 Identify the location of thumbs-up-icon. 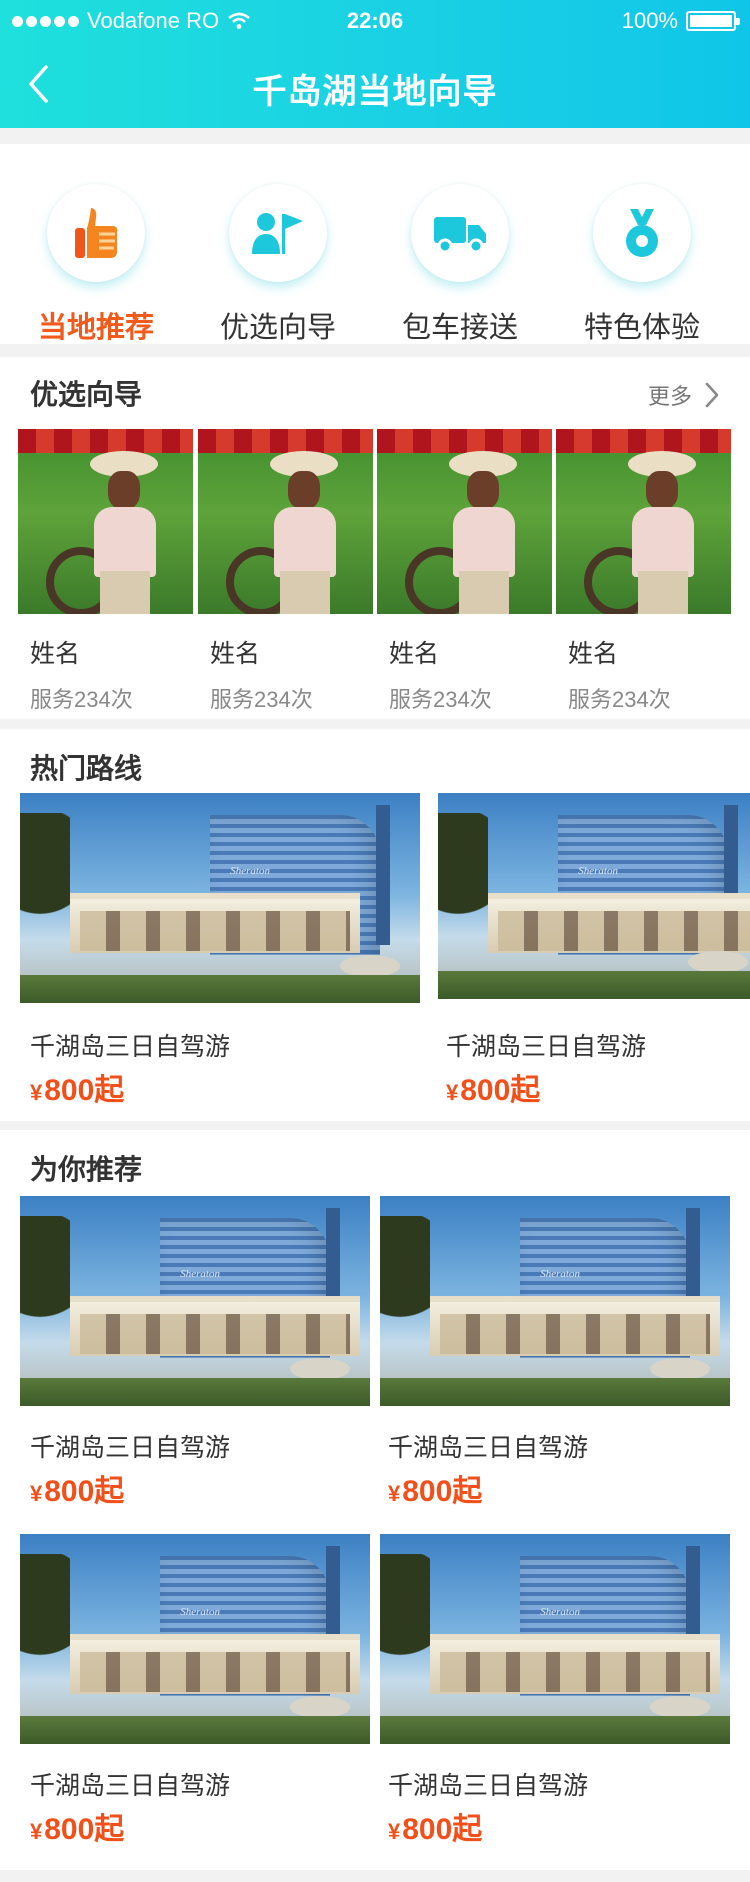
(96, 233).